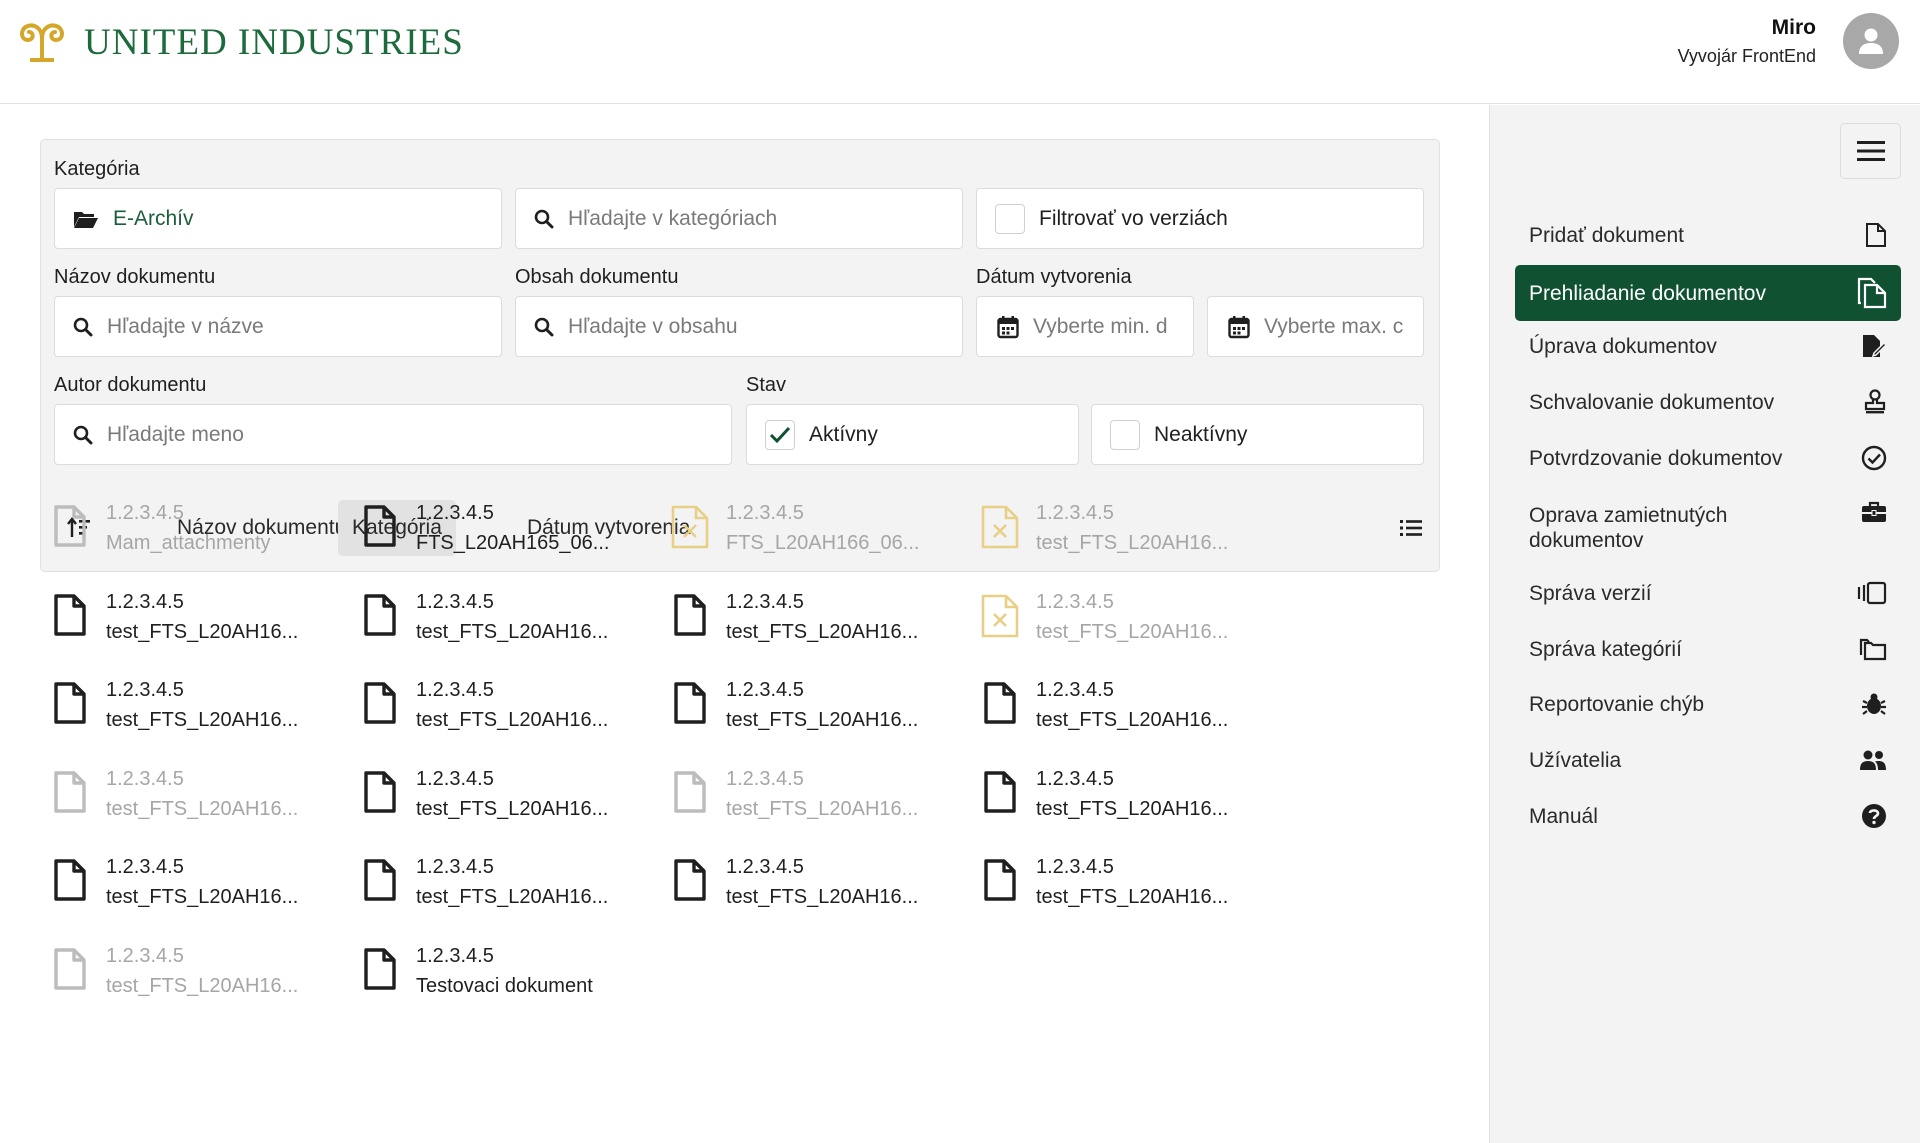 The height and width of the screenshot is (1143, 1920). What do you see at coordinates (278, 326) in the screenshot?
I see `name-search-input: Hľadajte v názve` at bounding box center [278, 326].